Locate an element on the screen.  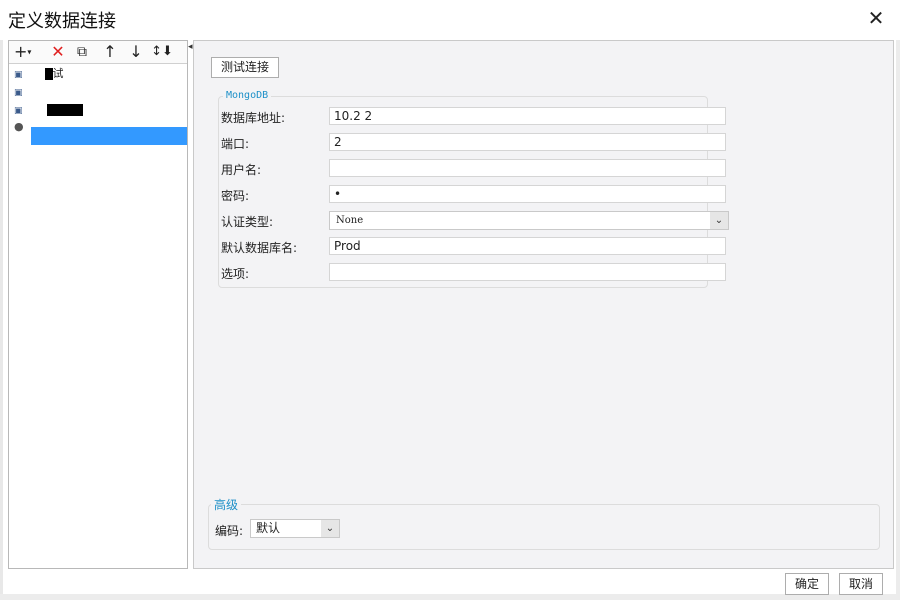
auth-type-label: 认证类型: is located at coordinates (247, 222).